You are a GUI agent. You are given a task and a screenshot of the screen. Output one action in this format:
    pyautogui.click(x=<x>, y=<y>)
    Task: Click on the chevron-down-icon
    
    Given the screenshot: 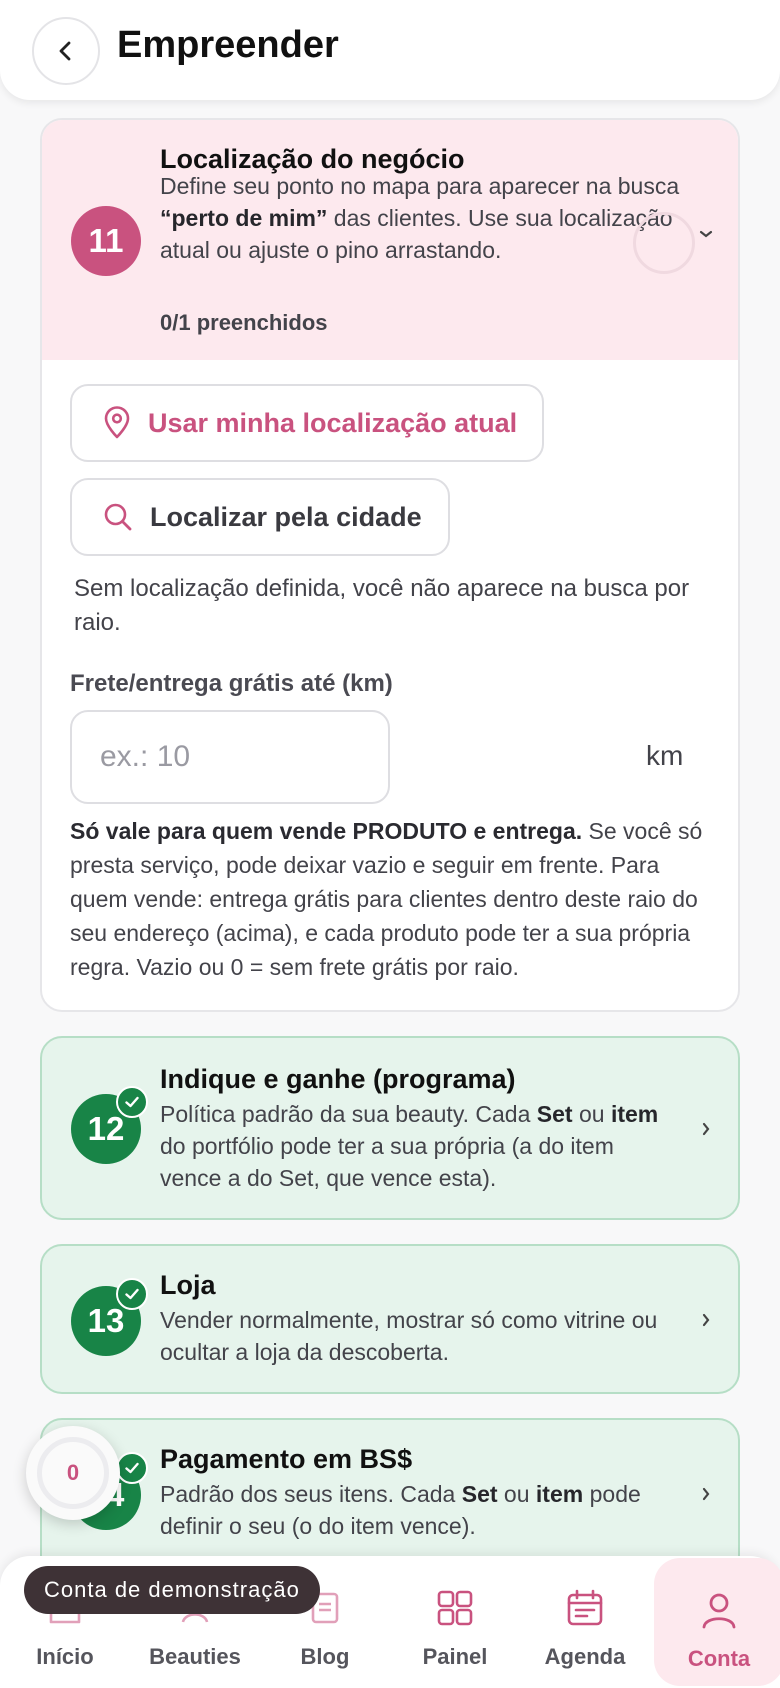 What is the action you would take?
    pyautogui.click(x=706, y=234)
    